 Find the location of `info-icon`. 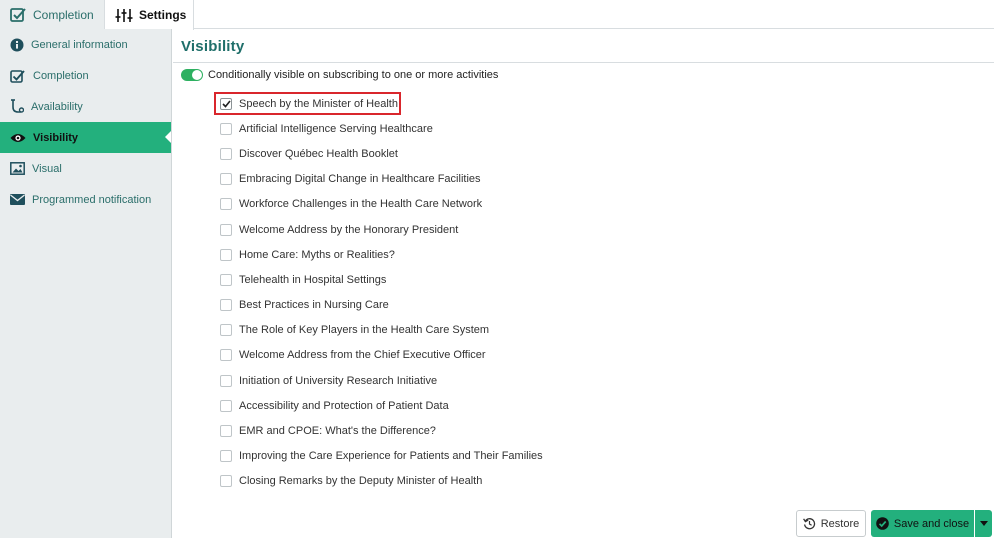

info-icon is located at coordinates (17, 44).